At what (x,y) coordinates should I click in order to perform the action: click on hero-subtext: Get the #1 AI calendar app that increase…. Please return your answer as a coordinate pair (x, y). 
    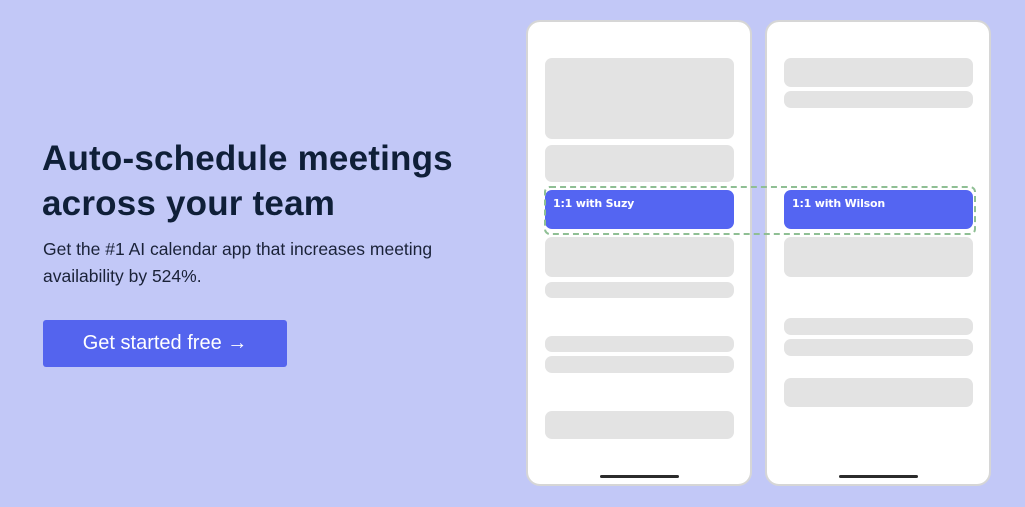
    Looking at the image, I should click on (238, 262).